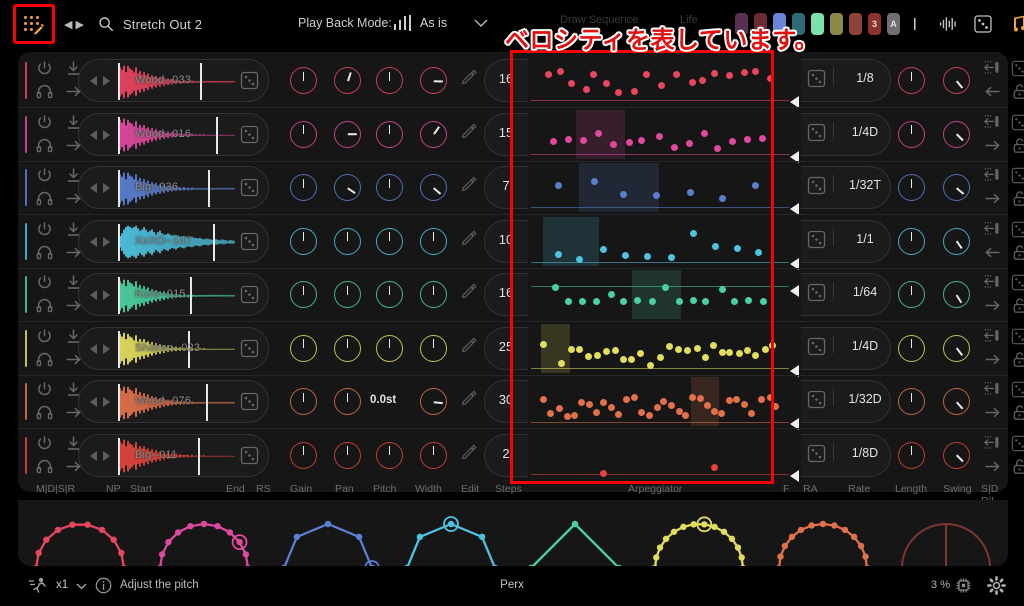  What do you see at coordinates (44, 68) in the screenshot?
I see `power-icon` at bounding box center [44, 68].